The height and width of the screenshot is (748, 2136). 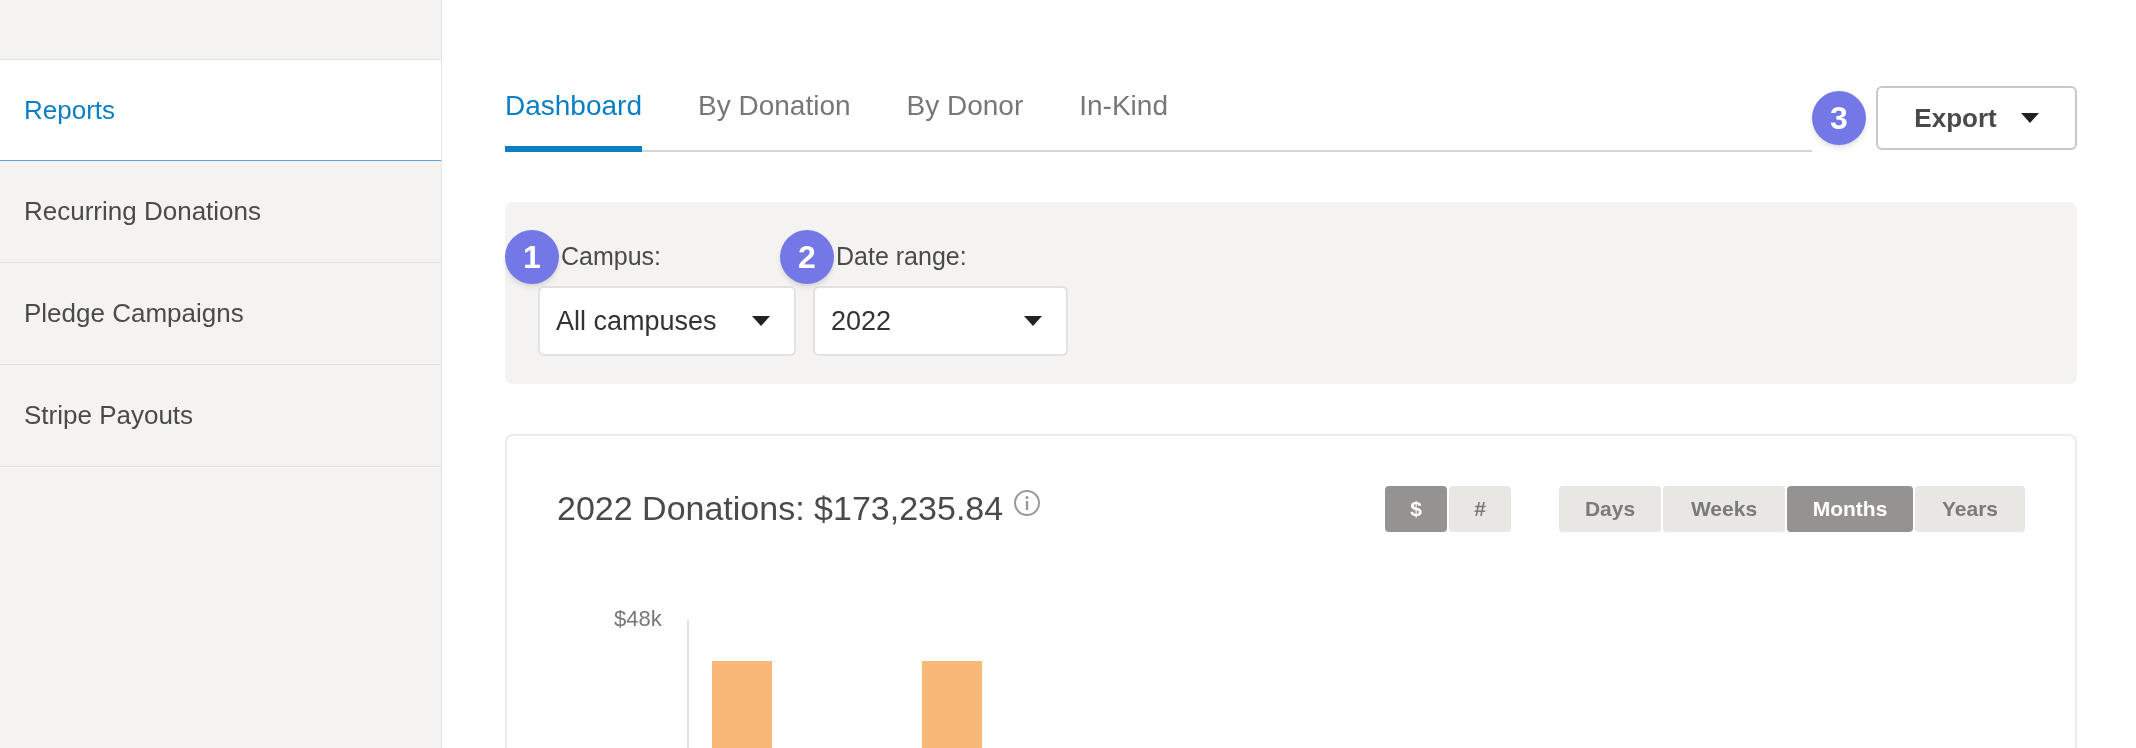 I want to click on sidebar-item: Pledge Campaigns, so click(x=220, y=314).